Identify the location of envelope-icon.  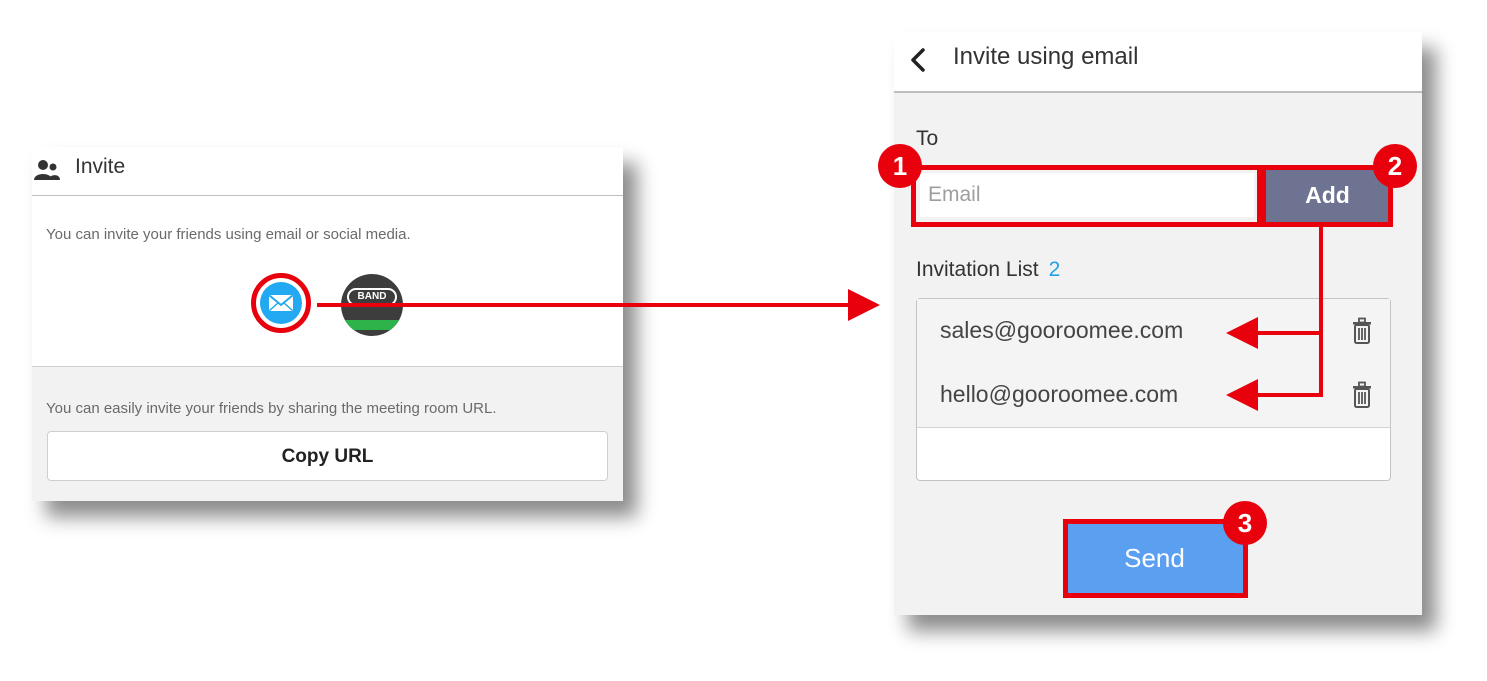
(281, 303).